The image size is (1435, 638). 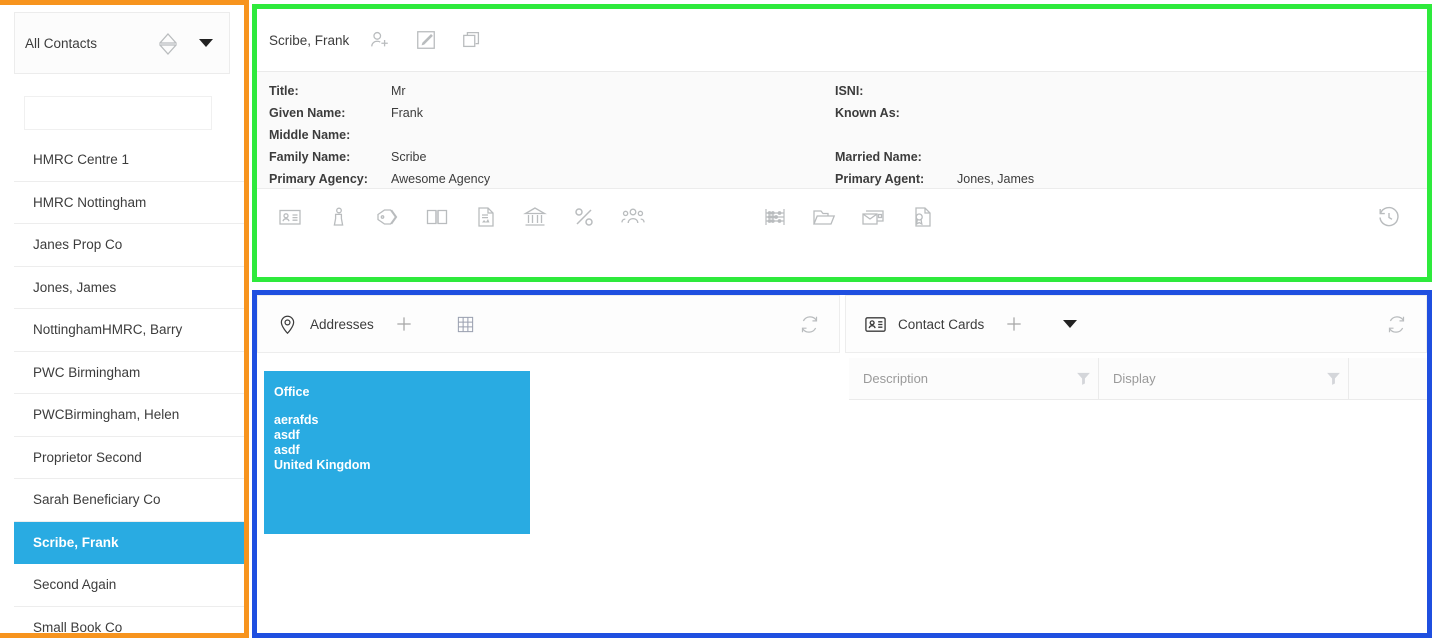 I want to click on detail-field-label: Married Name:, so click(x=878, y=157).